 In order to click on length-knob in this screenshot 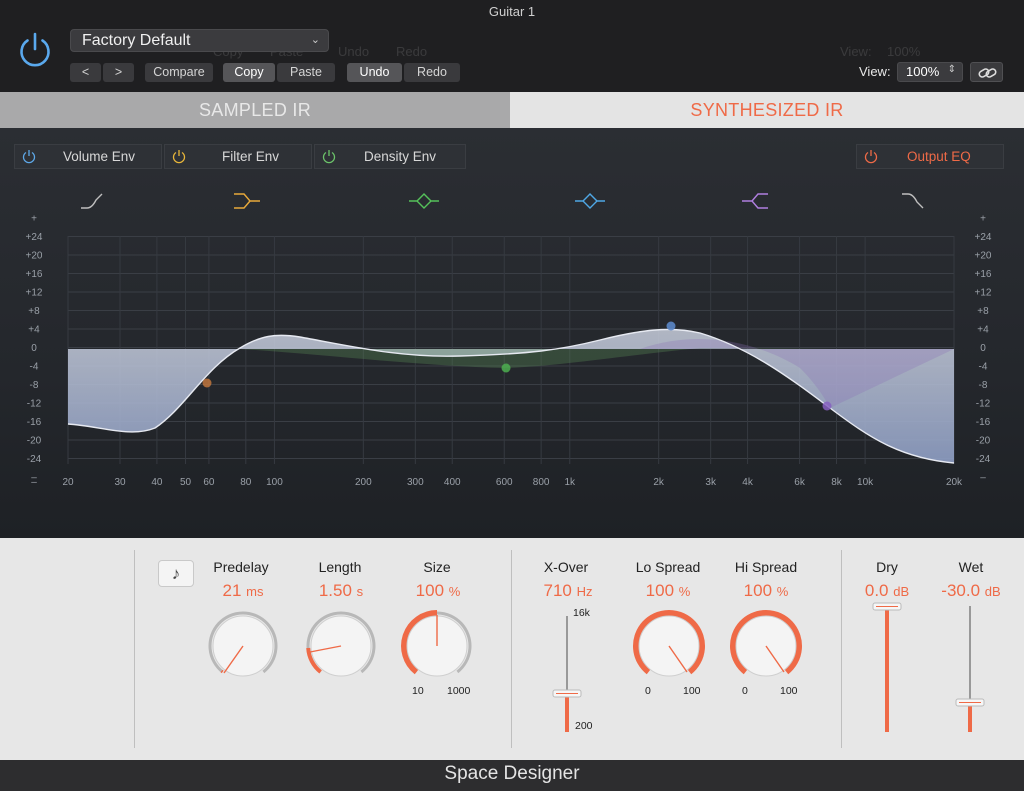, I will do `click(341, 644)`.